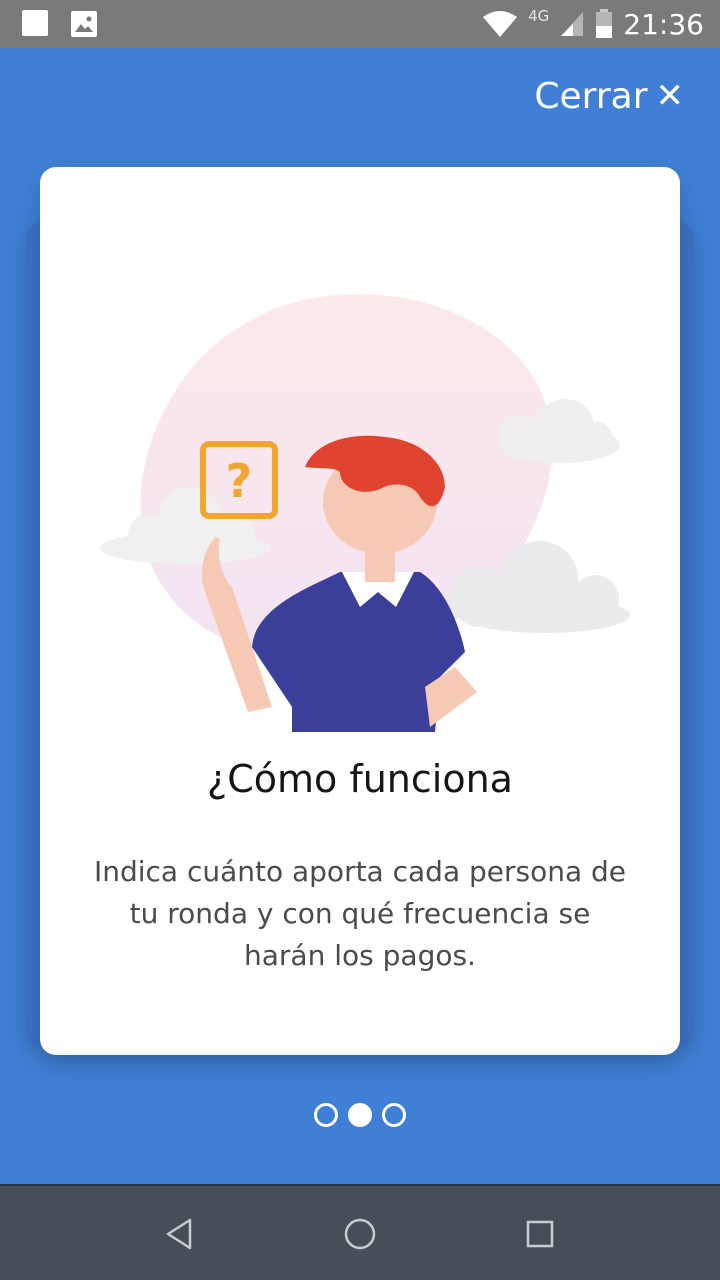 This screenshot has height=1280, width=720. What do you see at coordinates (360, 779) in the screenshot?
I see `card-title: ¿Cómo funciona` at bounding box center [360, 779].